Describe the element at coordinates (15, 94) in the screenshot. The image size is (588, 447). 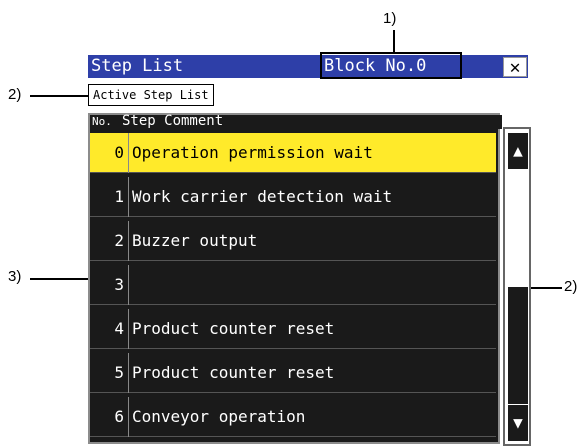
I see `callout-2-left: 2)` at that location.